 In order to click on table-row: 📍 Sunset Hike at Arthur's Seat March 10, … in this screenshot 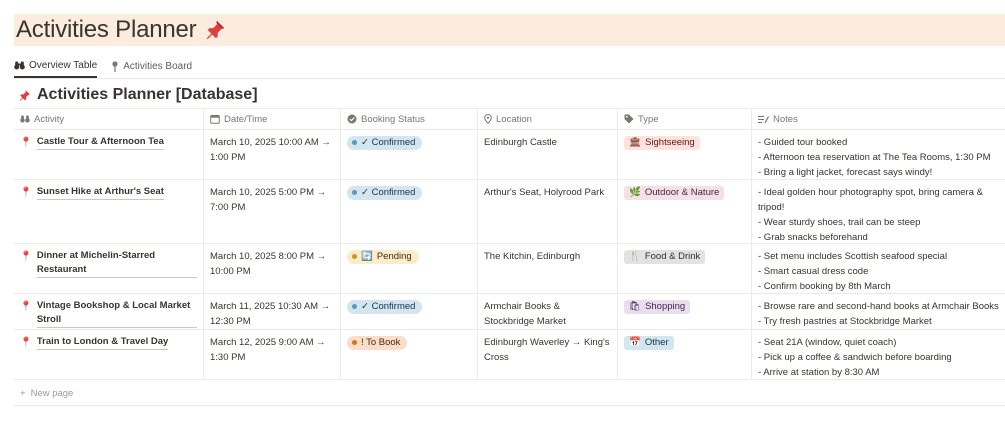, I will do `click(509, 212)`.